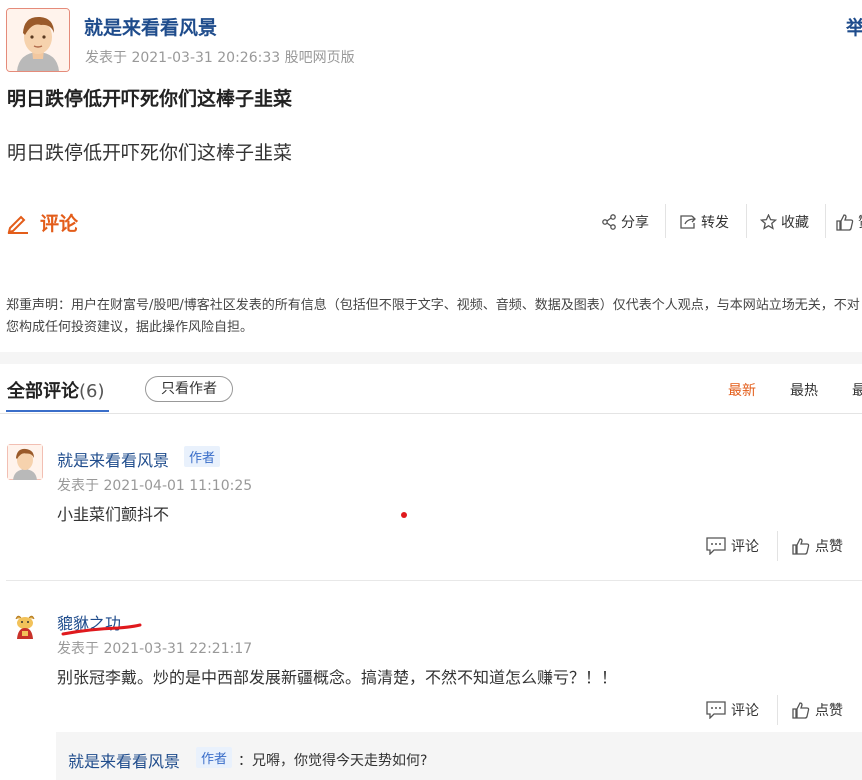 Image resolution: width=862 pixels, height=780 pixels. I want to click on tab-all-comments-label: 全部评论, so click(43, 391).